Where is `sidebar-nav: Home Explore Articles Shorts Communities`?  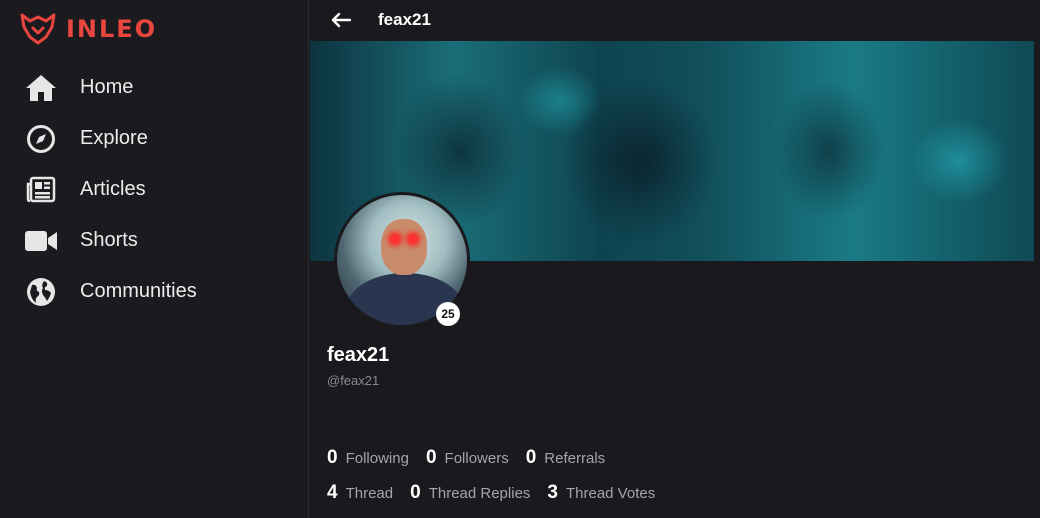 sidebar-nav: Home Explore Articles Shorts Communities is located at coordinates (154, 189).